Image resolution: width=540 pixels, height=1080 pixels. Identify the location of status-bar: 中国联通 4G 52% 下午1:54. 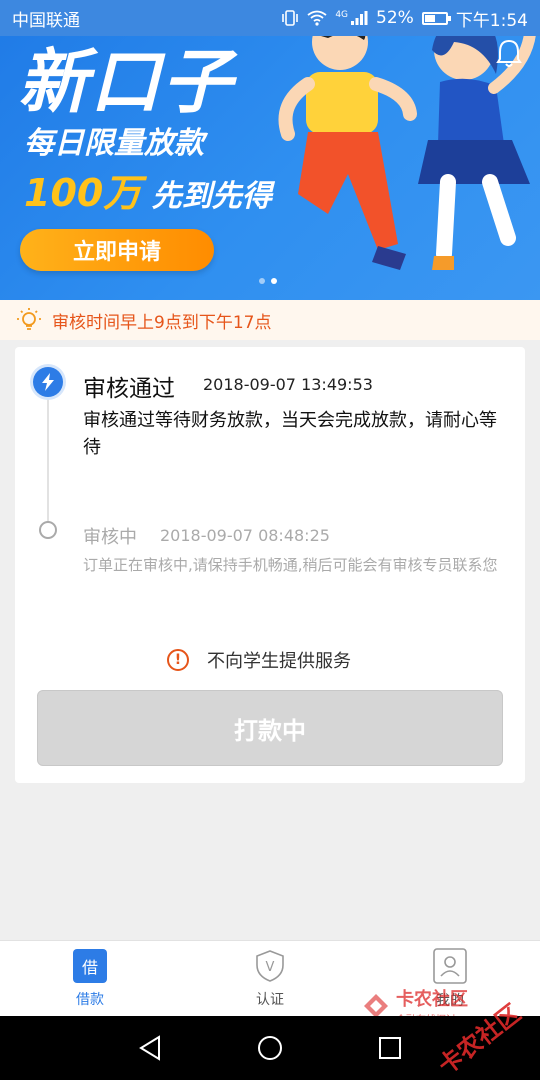
(270, 18).